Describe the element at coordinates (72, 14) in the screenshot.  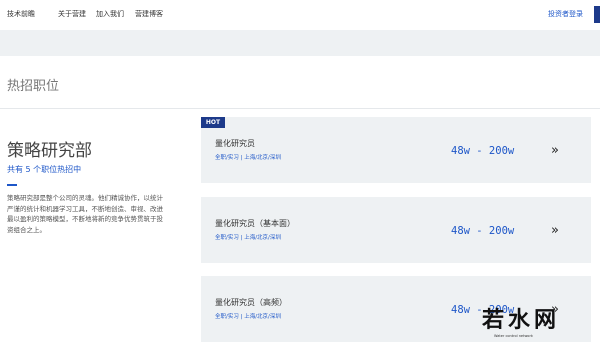
I see `nav-item-about: 关于营建` at that location.